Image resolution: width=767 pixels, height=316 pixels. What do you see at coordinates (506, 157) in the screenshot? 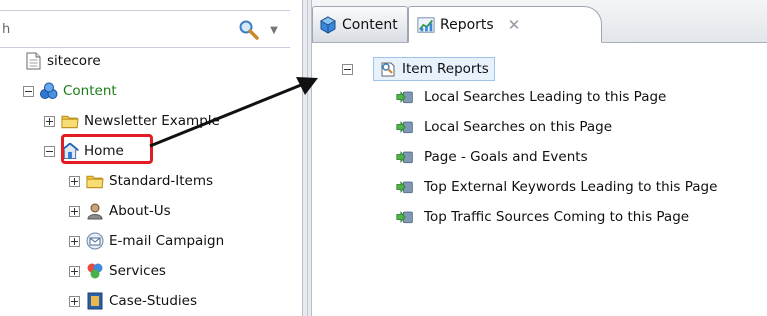
I see `report-item-label: Page - Goals and Events` at bounding box center [506, 157].